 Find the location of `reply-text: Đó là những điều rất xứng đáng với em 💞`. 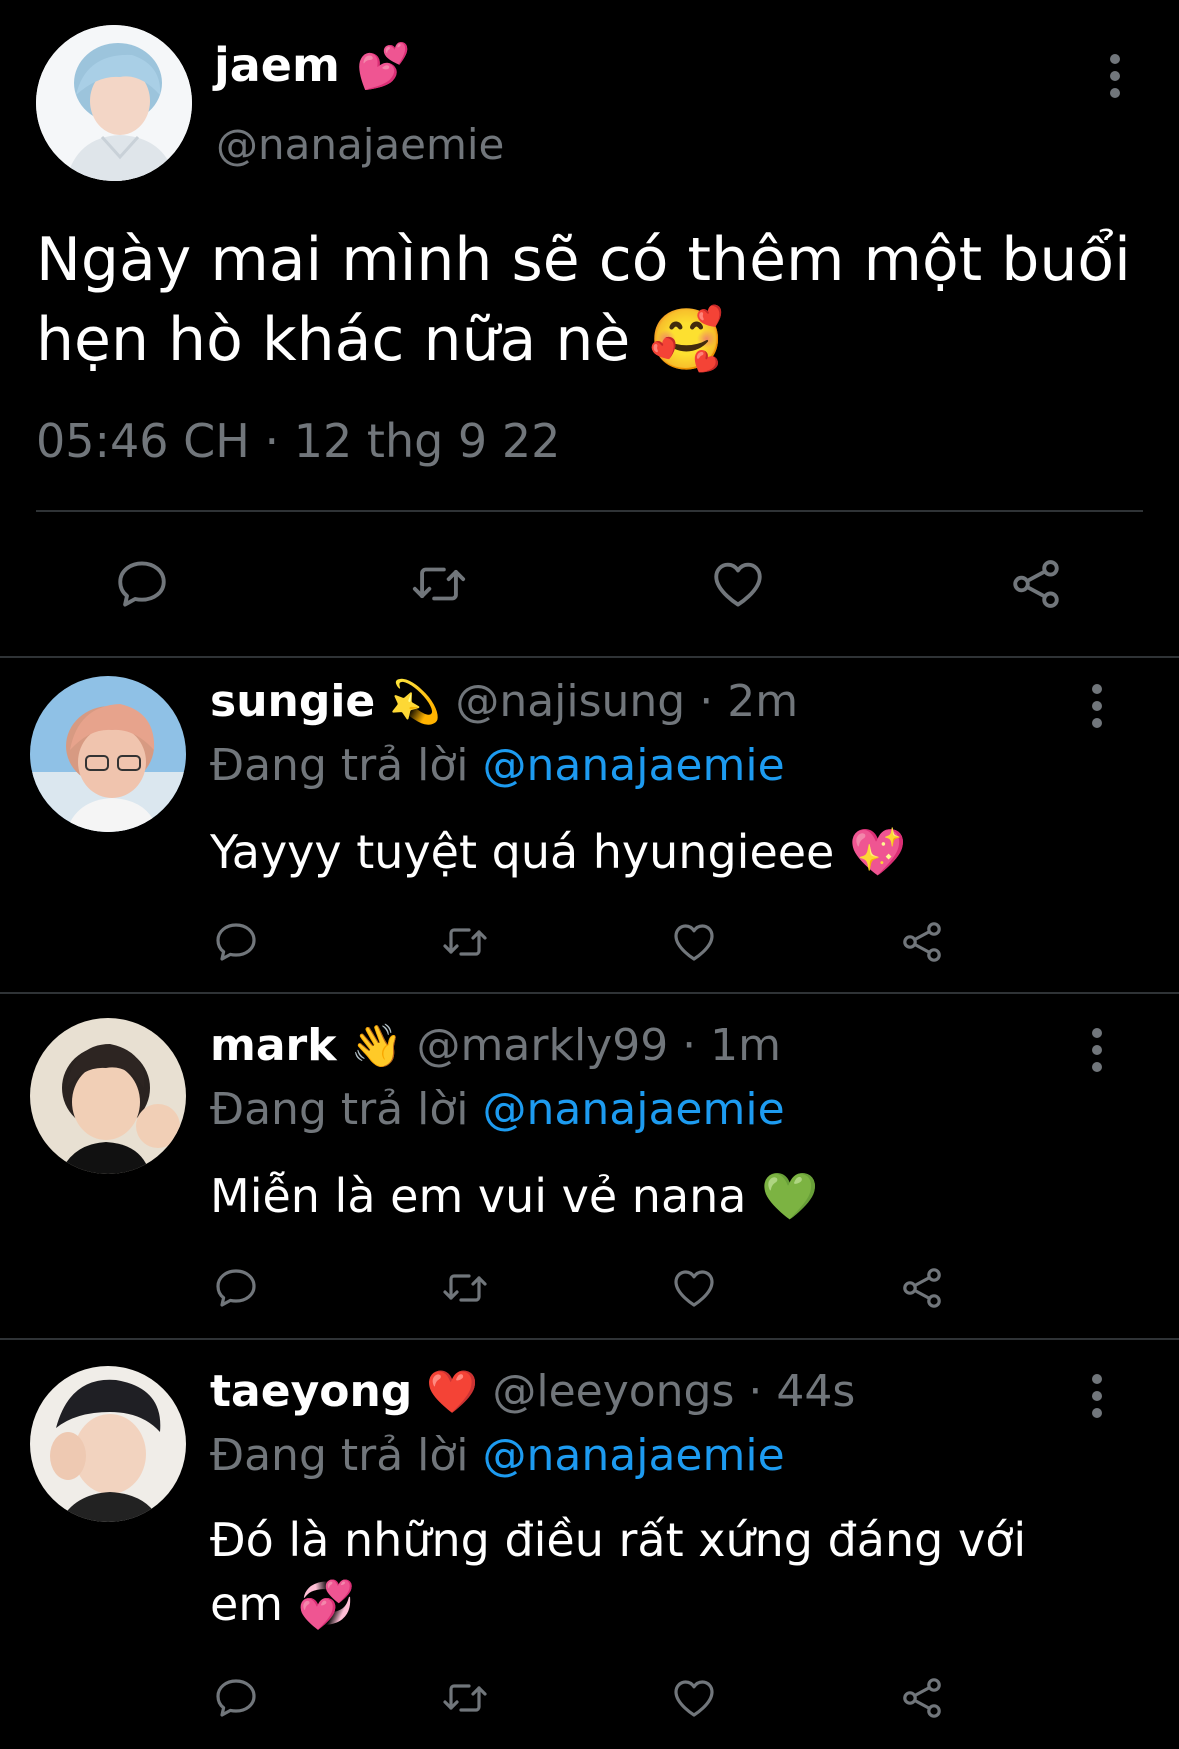

reply-text: Đó là những điều rất xứng đáng với em 💞 is located at coordinates (618, 1572).